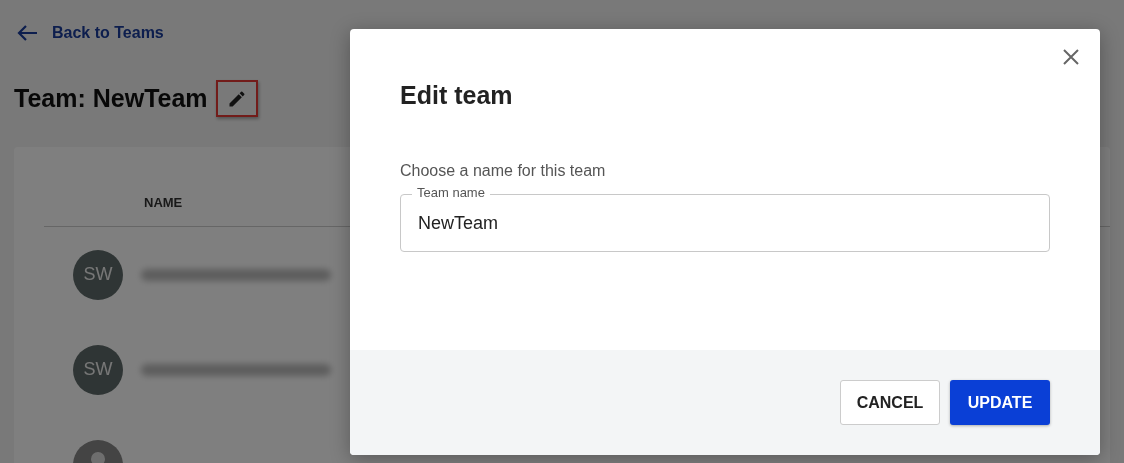 The image size is (1124, 463). What do you see at coordinates (890, 402) in the screenshot?
I see `cancel-button: CANCEL` at bounding box center [890, 402].